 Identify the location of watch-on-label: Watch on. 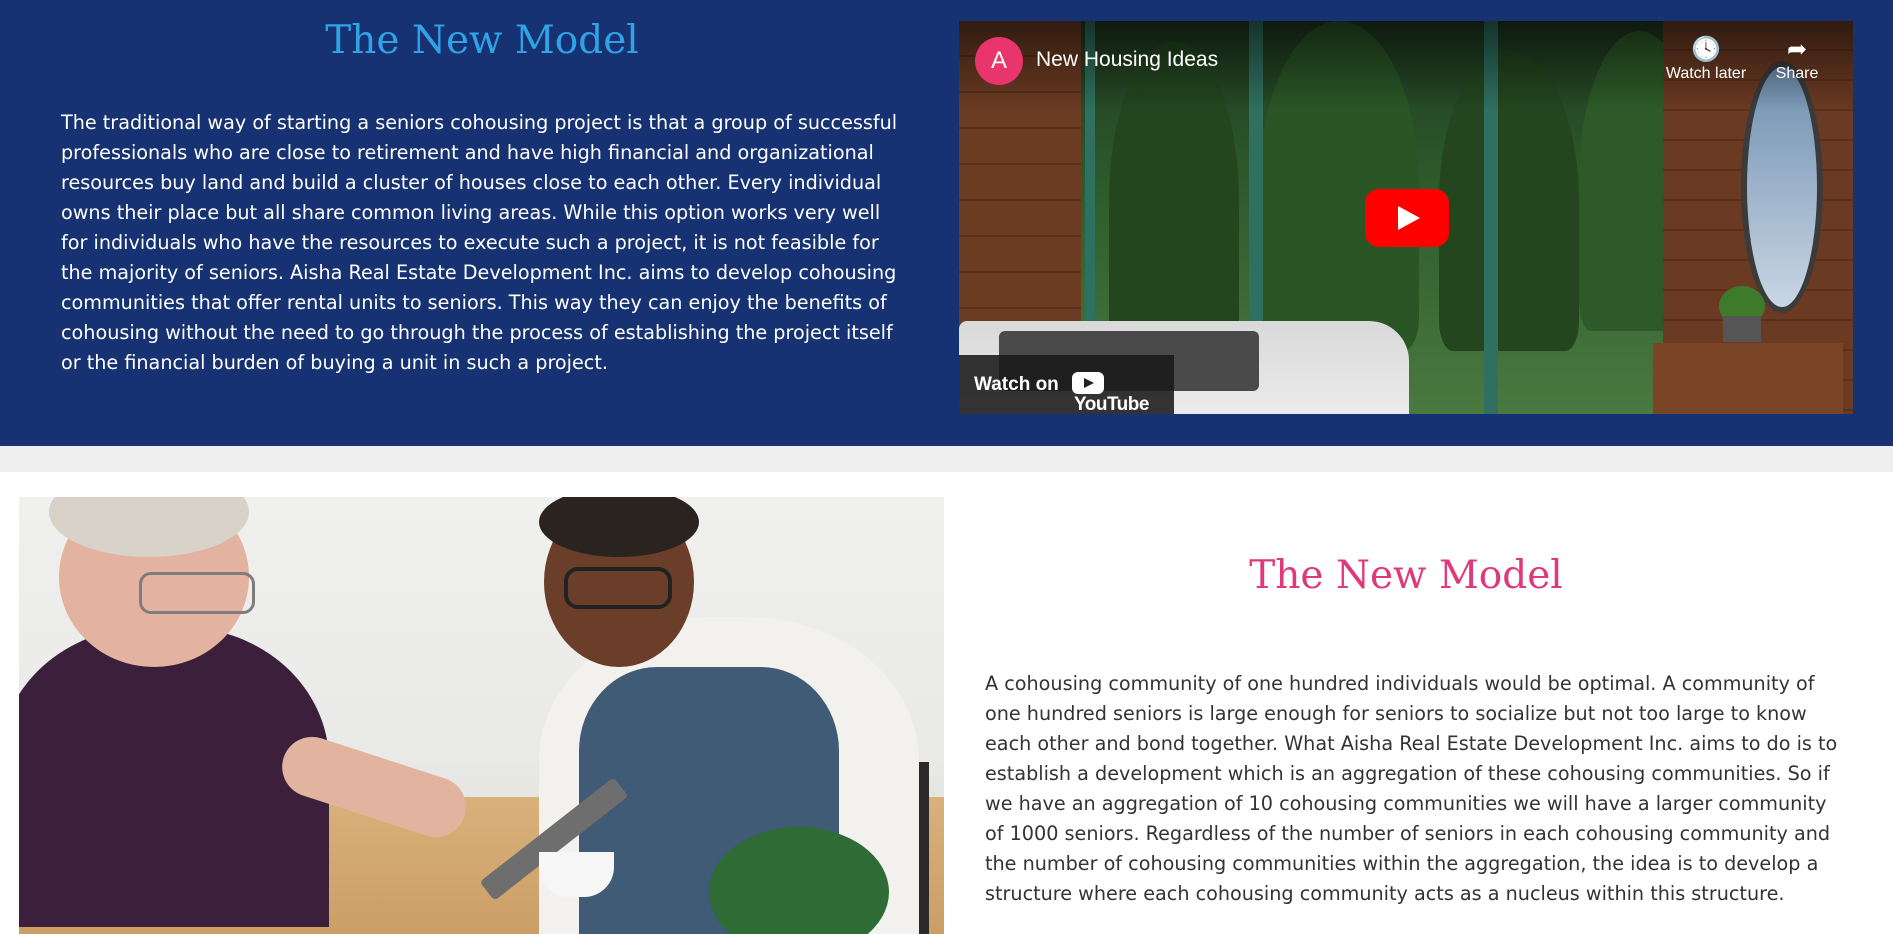
(1016, 384).